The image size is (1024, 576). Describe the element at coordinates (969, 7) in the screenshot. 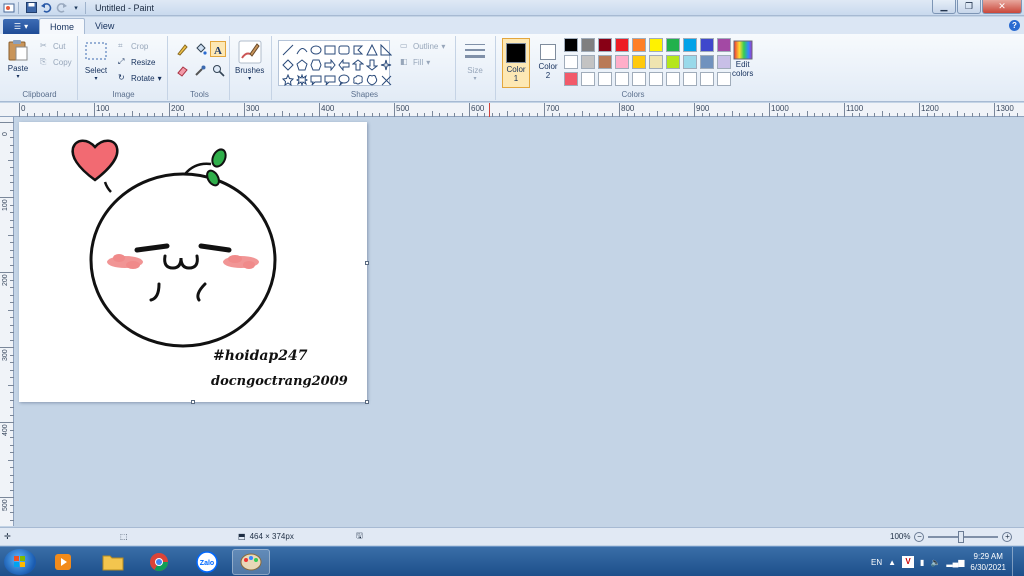

I see `maximize-button: ❐` at that location.